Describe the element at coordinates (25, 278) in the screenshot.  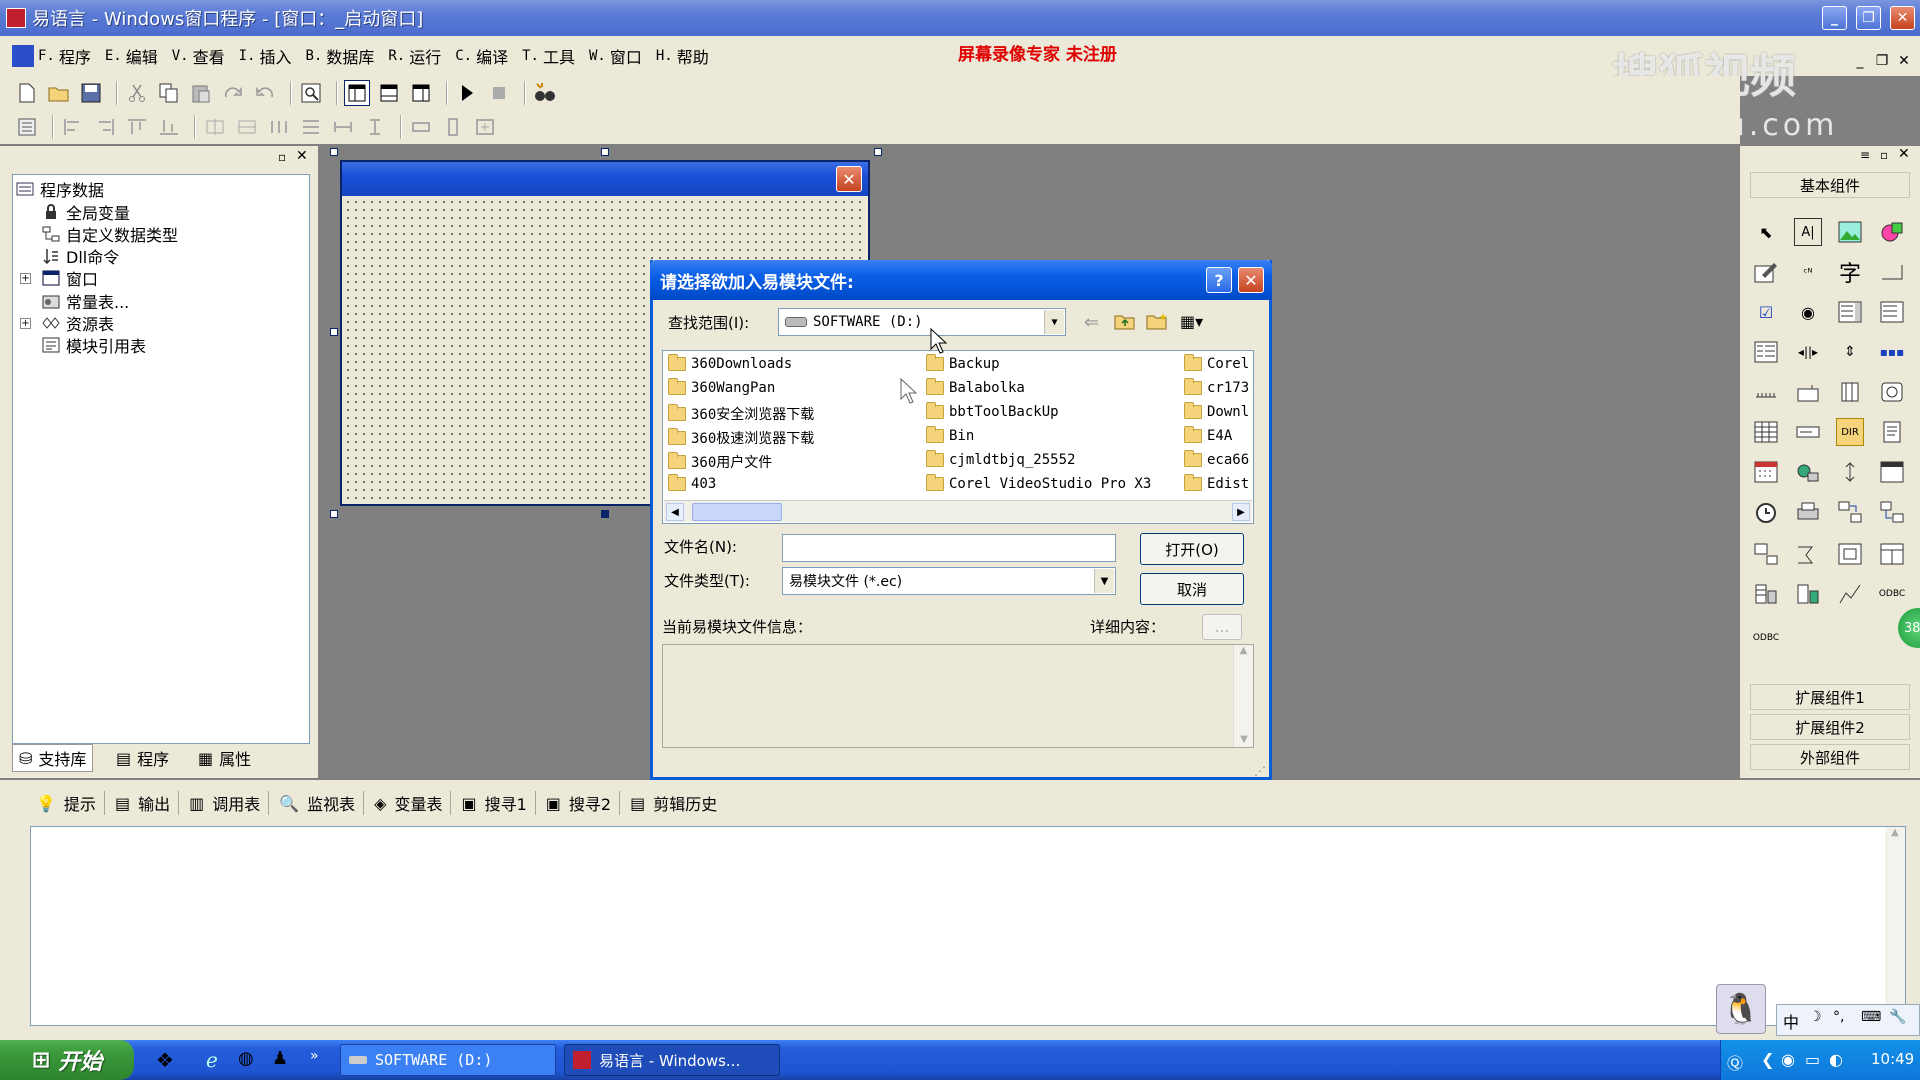
I see `tree-expand-window: +` at that location.